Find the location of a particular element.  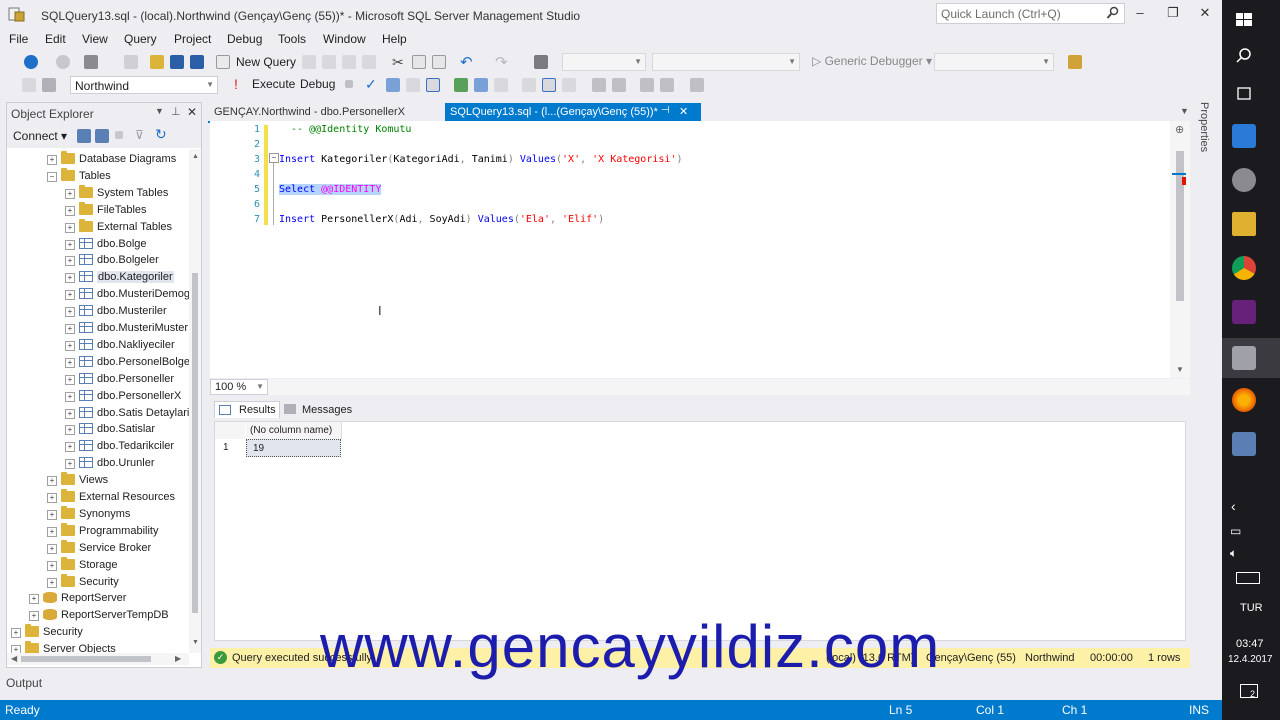

copy-icon is located at coordinates (419, 62).